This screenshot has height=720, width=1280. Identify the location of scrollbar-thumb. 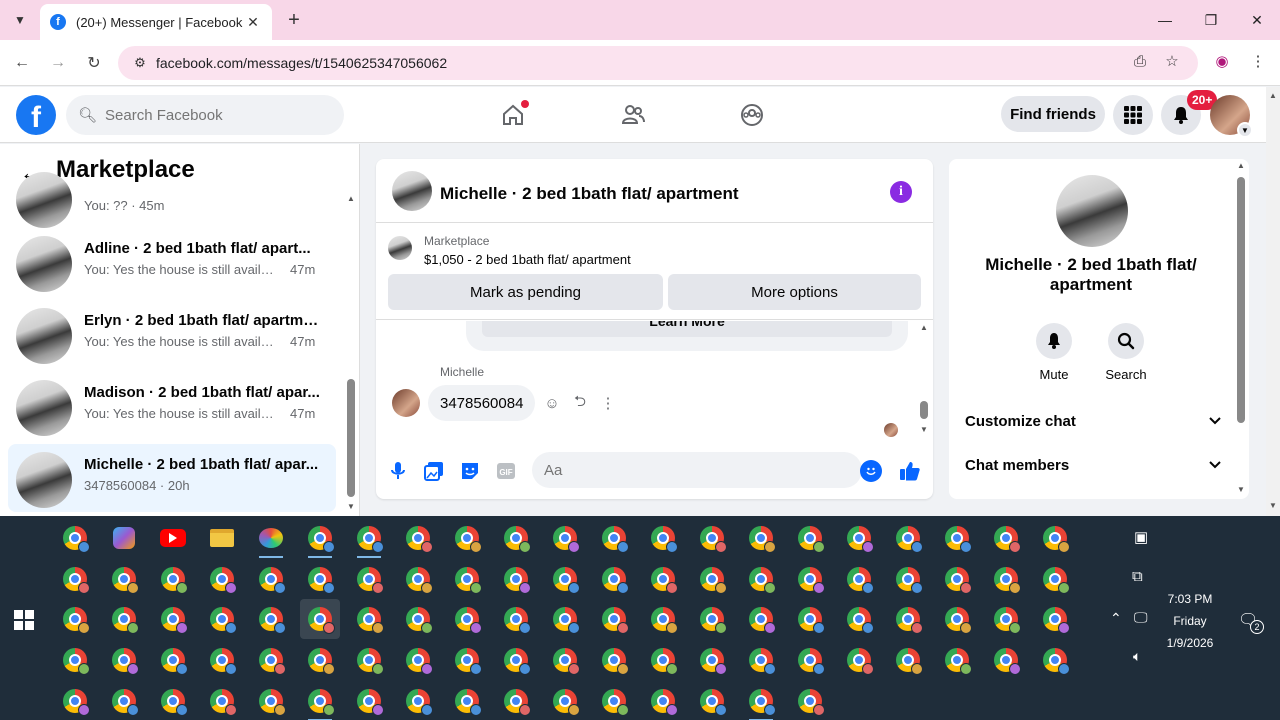
(1241, 300).